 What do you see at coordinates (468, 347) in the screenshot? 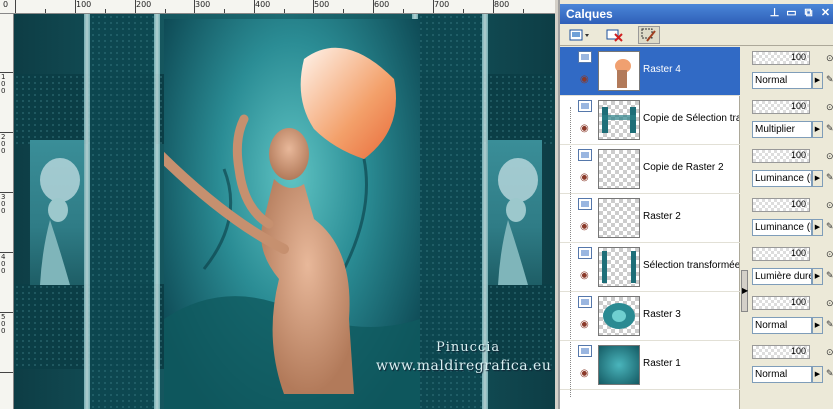
I see `watermark-name: Pinuccia` at bounding box center [468, 347].